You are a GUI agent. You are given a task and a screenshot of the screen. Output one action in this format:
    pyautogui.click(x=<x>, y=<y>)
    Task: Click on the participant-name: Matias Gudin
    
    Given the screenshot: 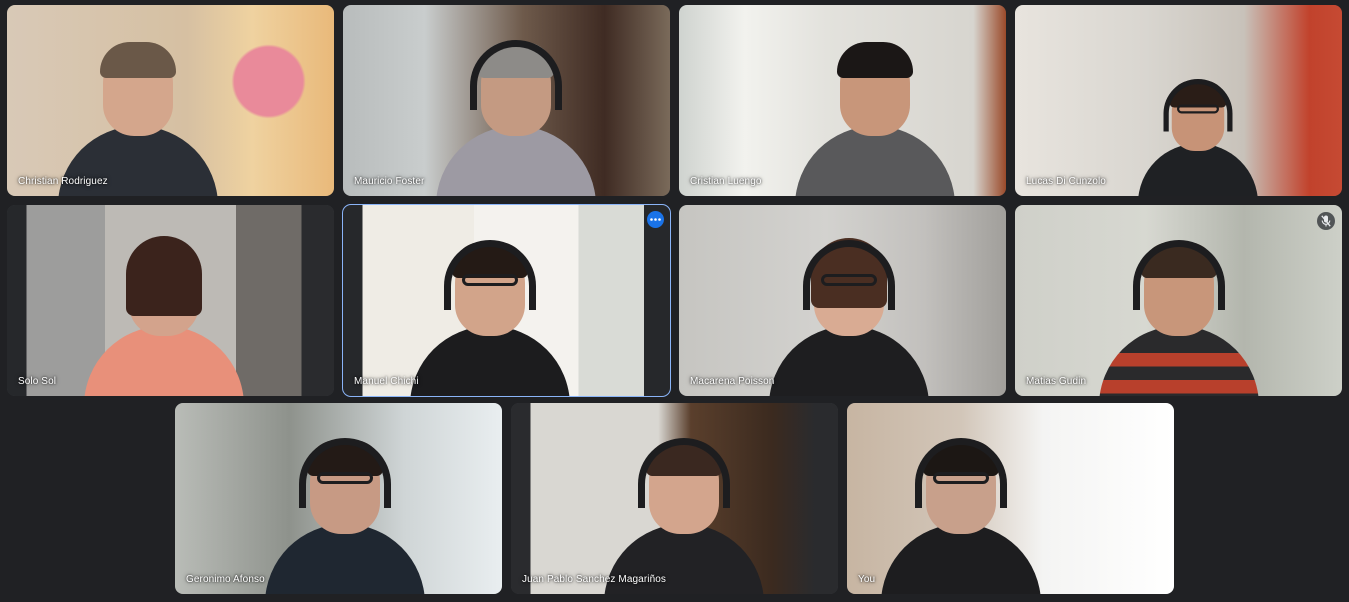 What is the action you would take?
    pyautogui.click(x=1056, y=381)
    